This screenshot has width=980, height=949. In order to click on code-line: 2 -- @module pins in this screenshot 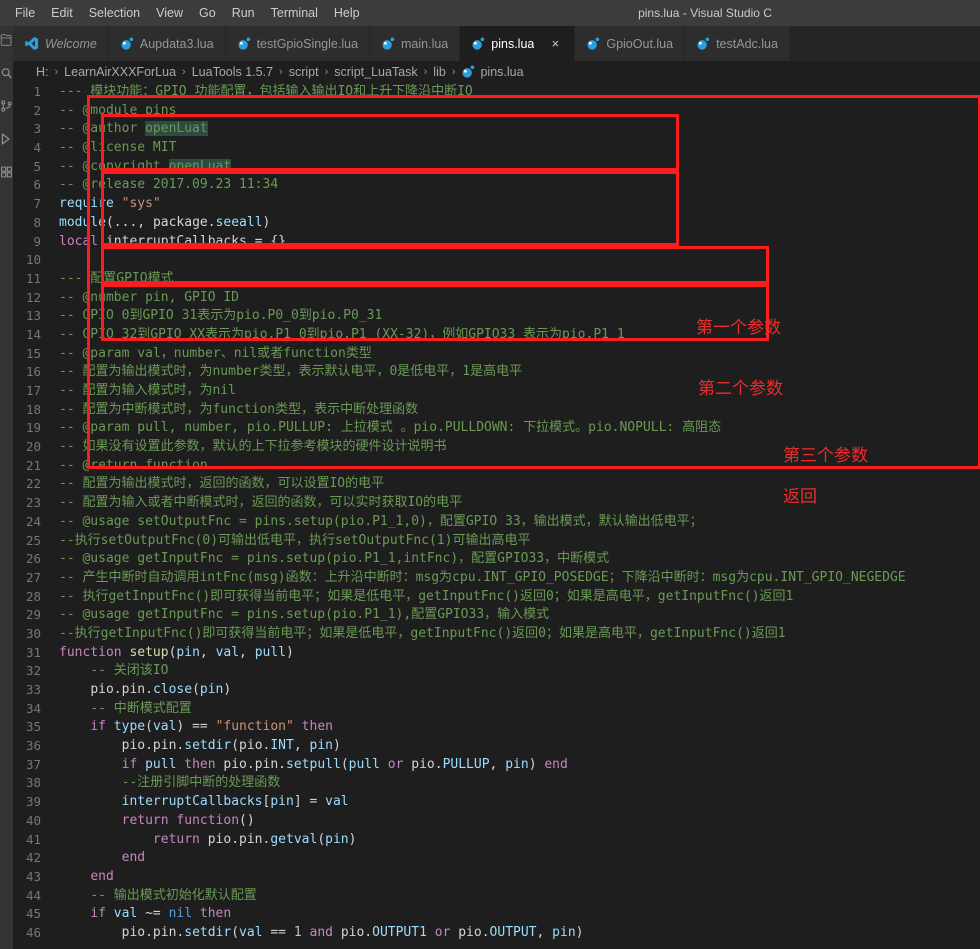, I will do `click(496, 111)`.